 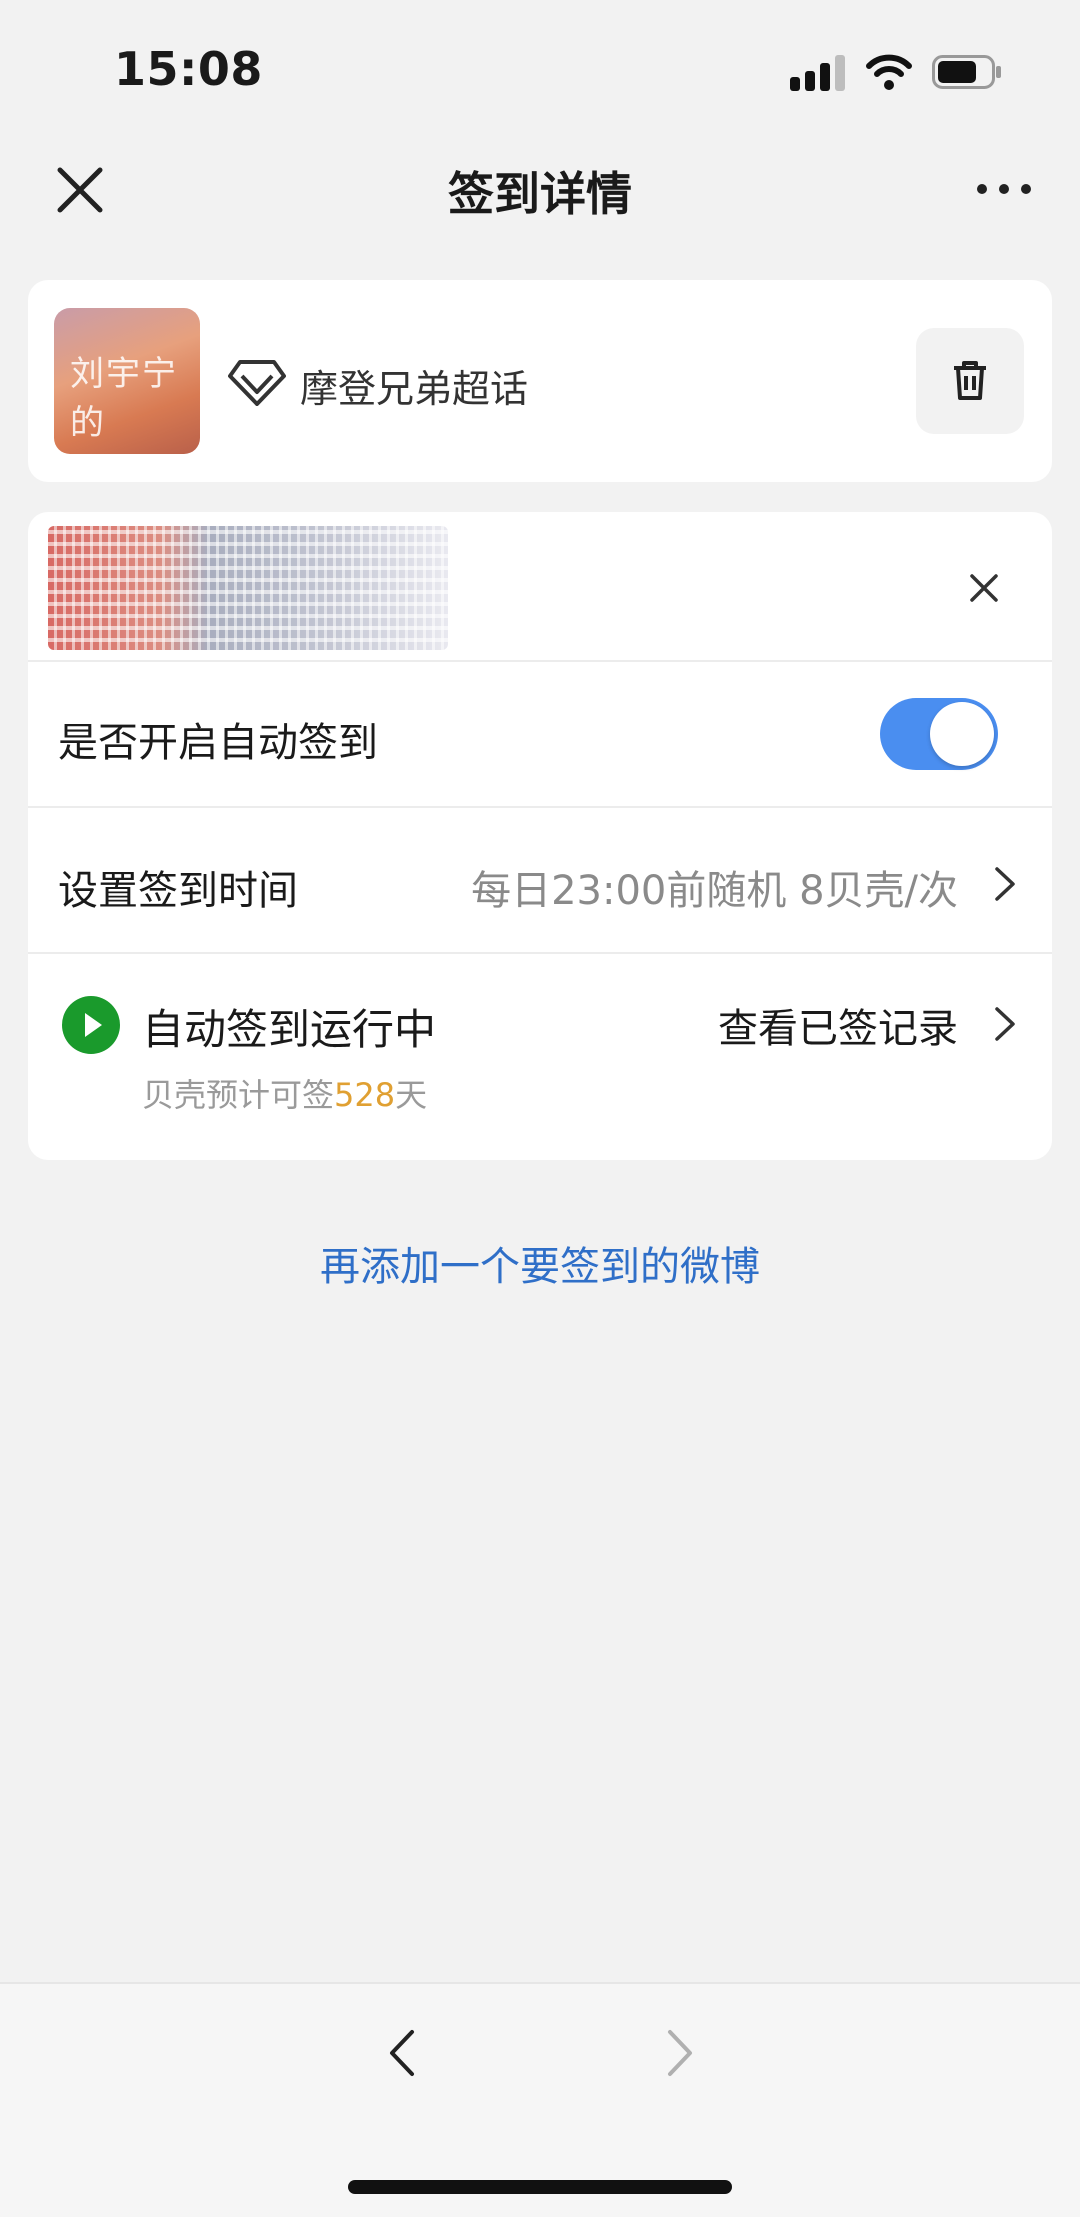 I want to click on estimate-days: 528, so click(x=365, y=1095).